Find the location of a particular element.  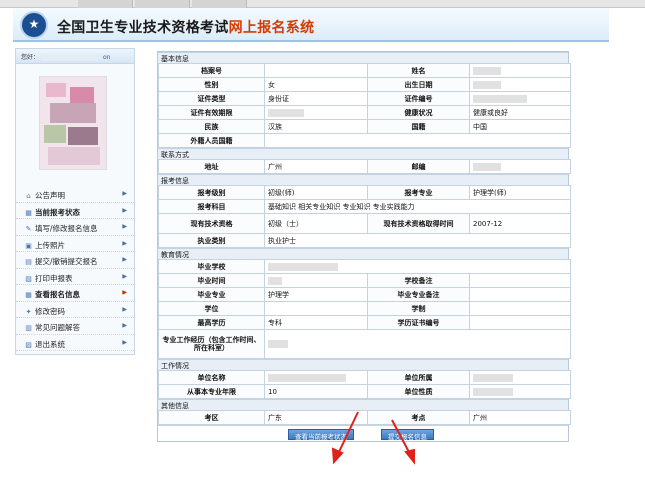

table-row: 从事本专业年限 10 单位性质 is located at coordinates (364, 391).